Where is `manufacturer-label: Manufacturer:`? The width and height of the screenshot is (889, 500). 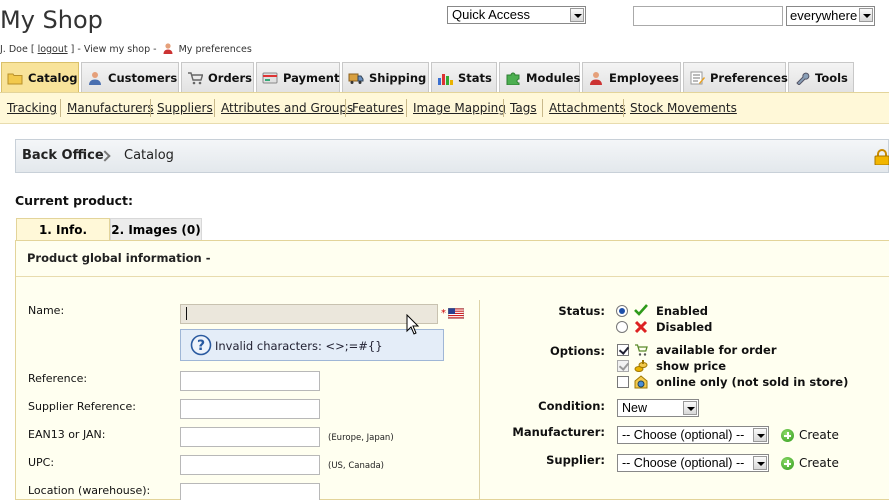
manufacturer-label: Manufacturer: is located at coordinates (558, 432).